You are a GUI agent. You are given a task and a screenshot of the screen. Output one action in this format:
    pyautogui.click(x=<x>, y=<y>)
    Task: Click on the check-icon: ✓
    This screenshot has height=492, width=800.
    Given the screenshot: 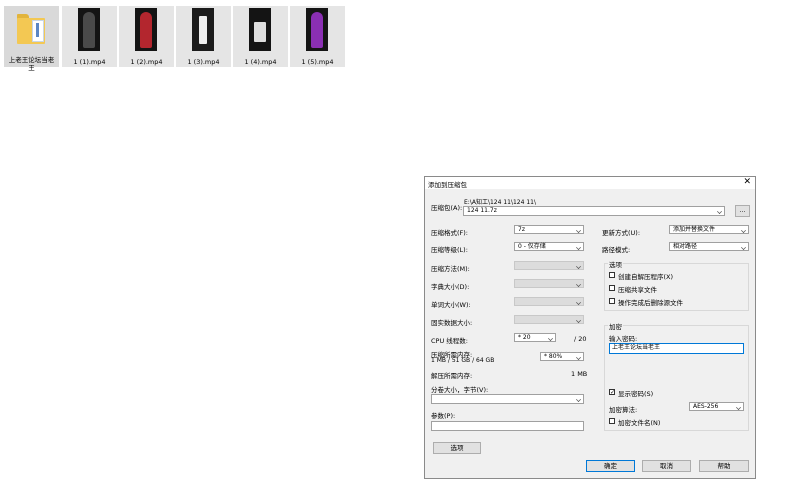 What is the action you would take?
    pyautogui.click(x=613, y=392)
    